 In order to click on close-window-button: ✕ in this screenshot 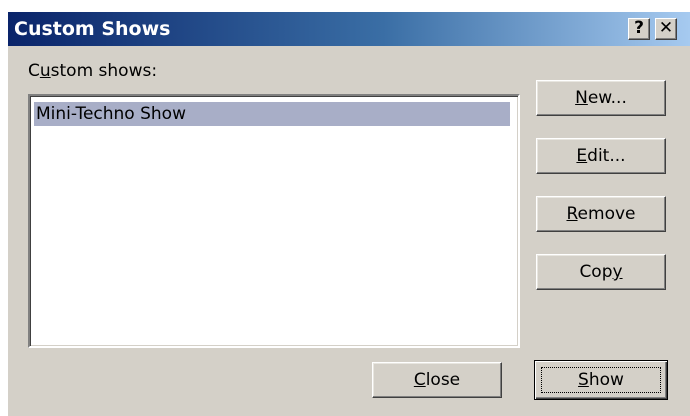, I will do `click(666, 29)`.